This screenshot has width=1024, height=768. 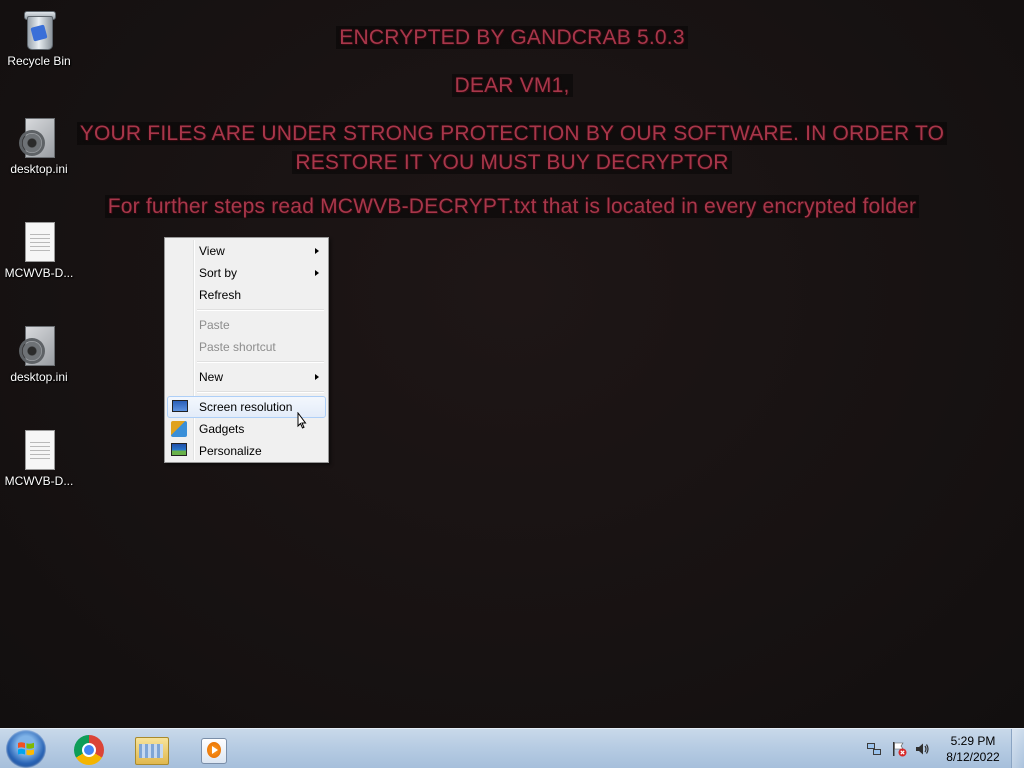 What do you see at coordinates (211, 377) in the screenshot?
I see `menu-item-label: New` at bounding box center [211, 377].